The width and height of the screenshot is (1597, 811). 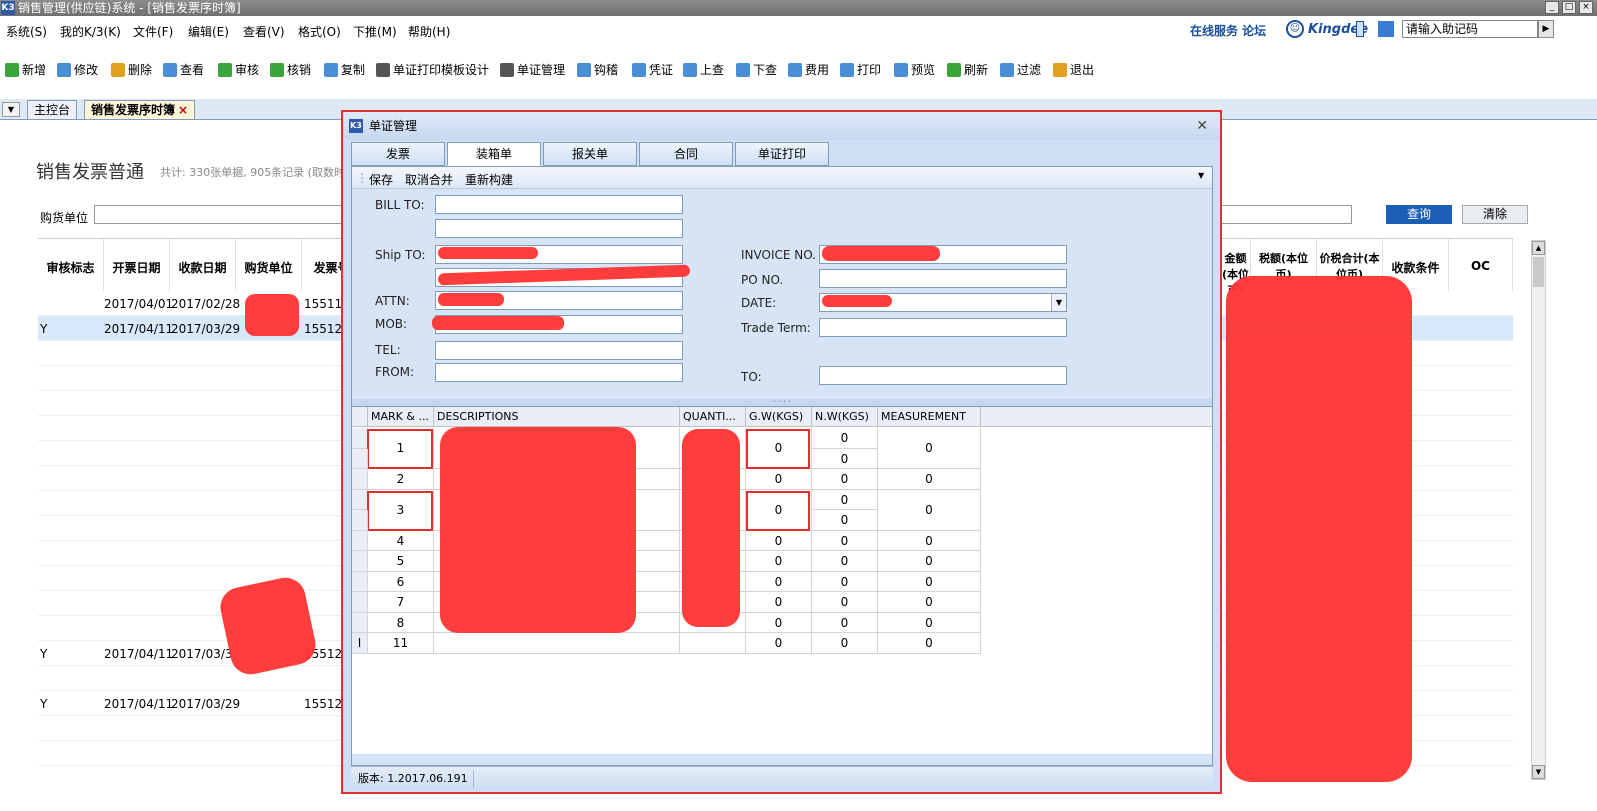 I want to click on menu-format: 格式(O), so click(x=319, y=31).